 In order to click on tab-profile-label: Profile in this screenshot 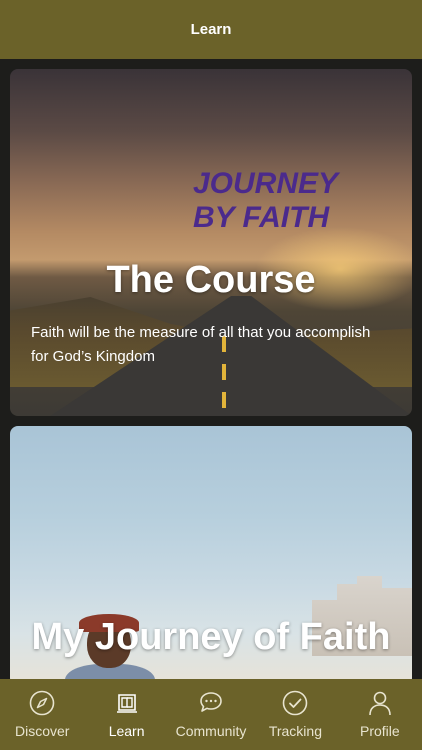, I will do `click(379, 731)`.